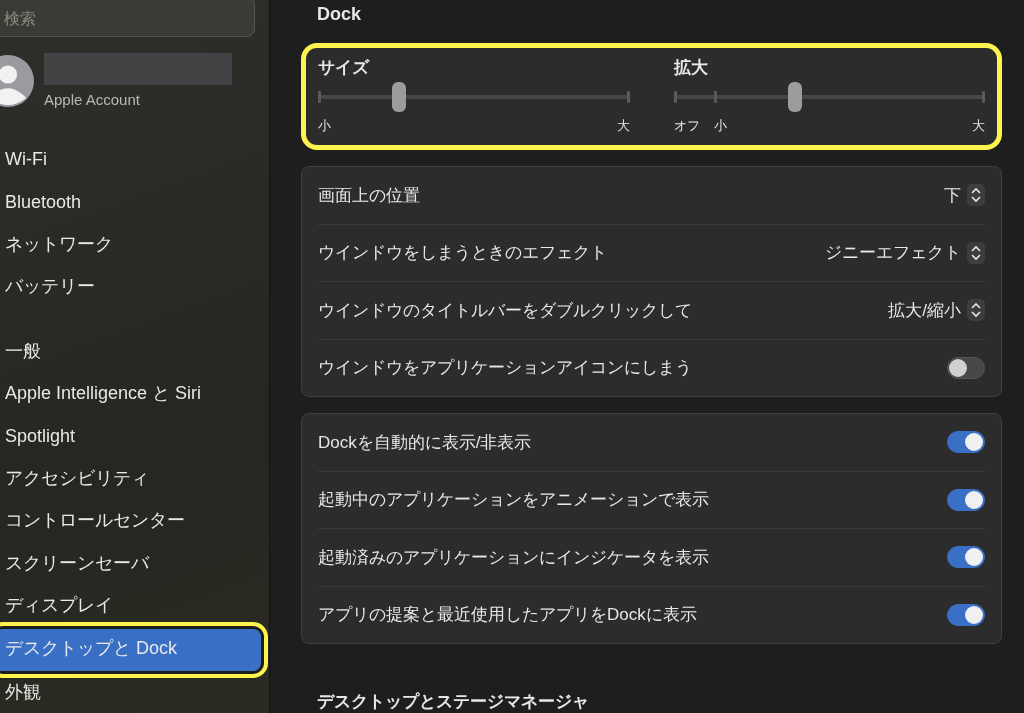  What do you see at coordinates (130, 520) in the screenshot?
I see `sidebar-item: コントロールセンター` at bounding box center [130, 520].